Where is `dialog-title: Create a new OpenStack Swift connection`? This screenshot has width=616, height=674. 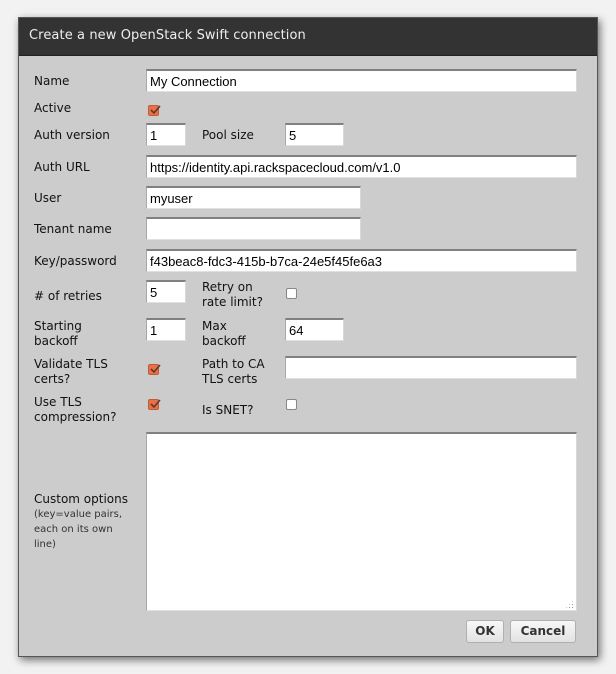
dialog-title: Create a new OpenStack Swift connection is located at coordinates (167, 35).